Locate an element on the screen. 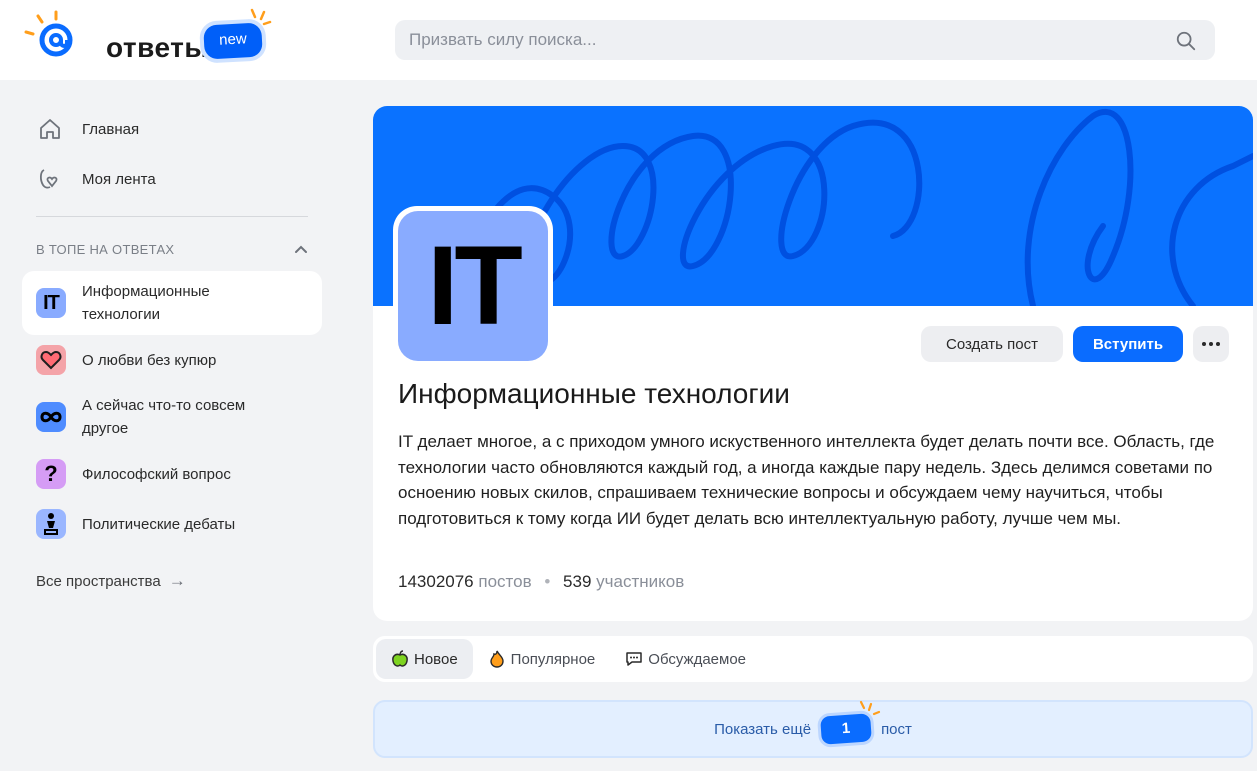 The image size is (1257, 771). sidebar-topic-philosophy: ? Философский вопрос is located at coordinates (172, 474).